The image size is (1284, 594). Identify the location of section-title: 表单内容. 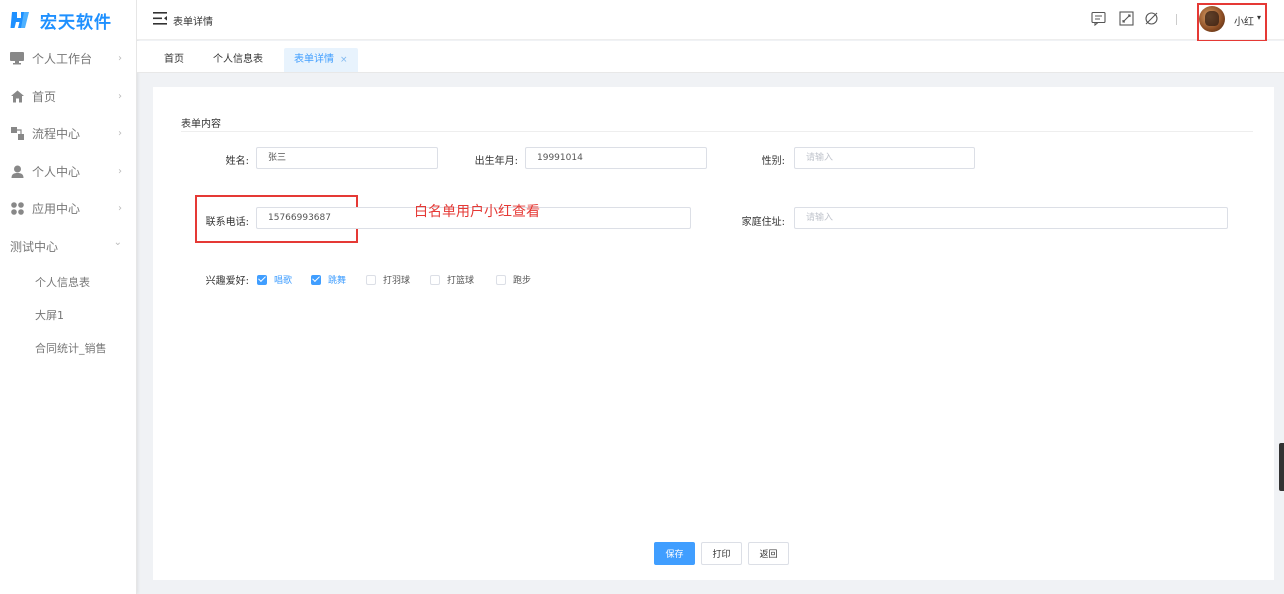
(201, 124).